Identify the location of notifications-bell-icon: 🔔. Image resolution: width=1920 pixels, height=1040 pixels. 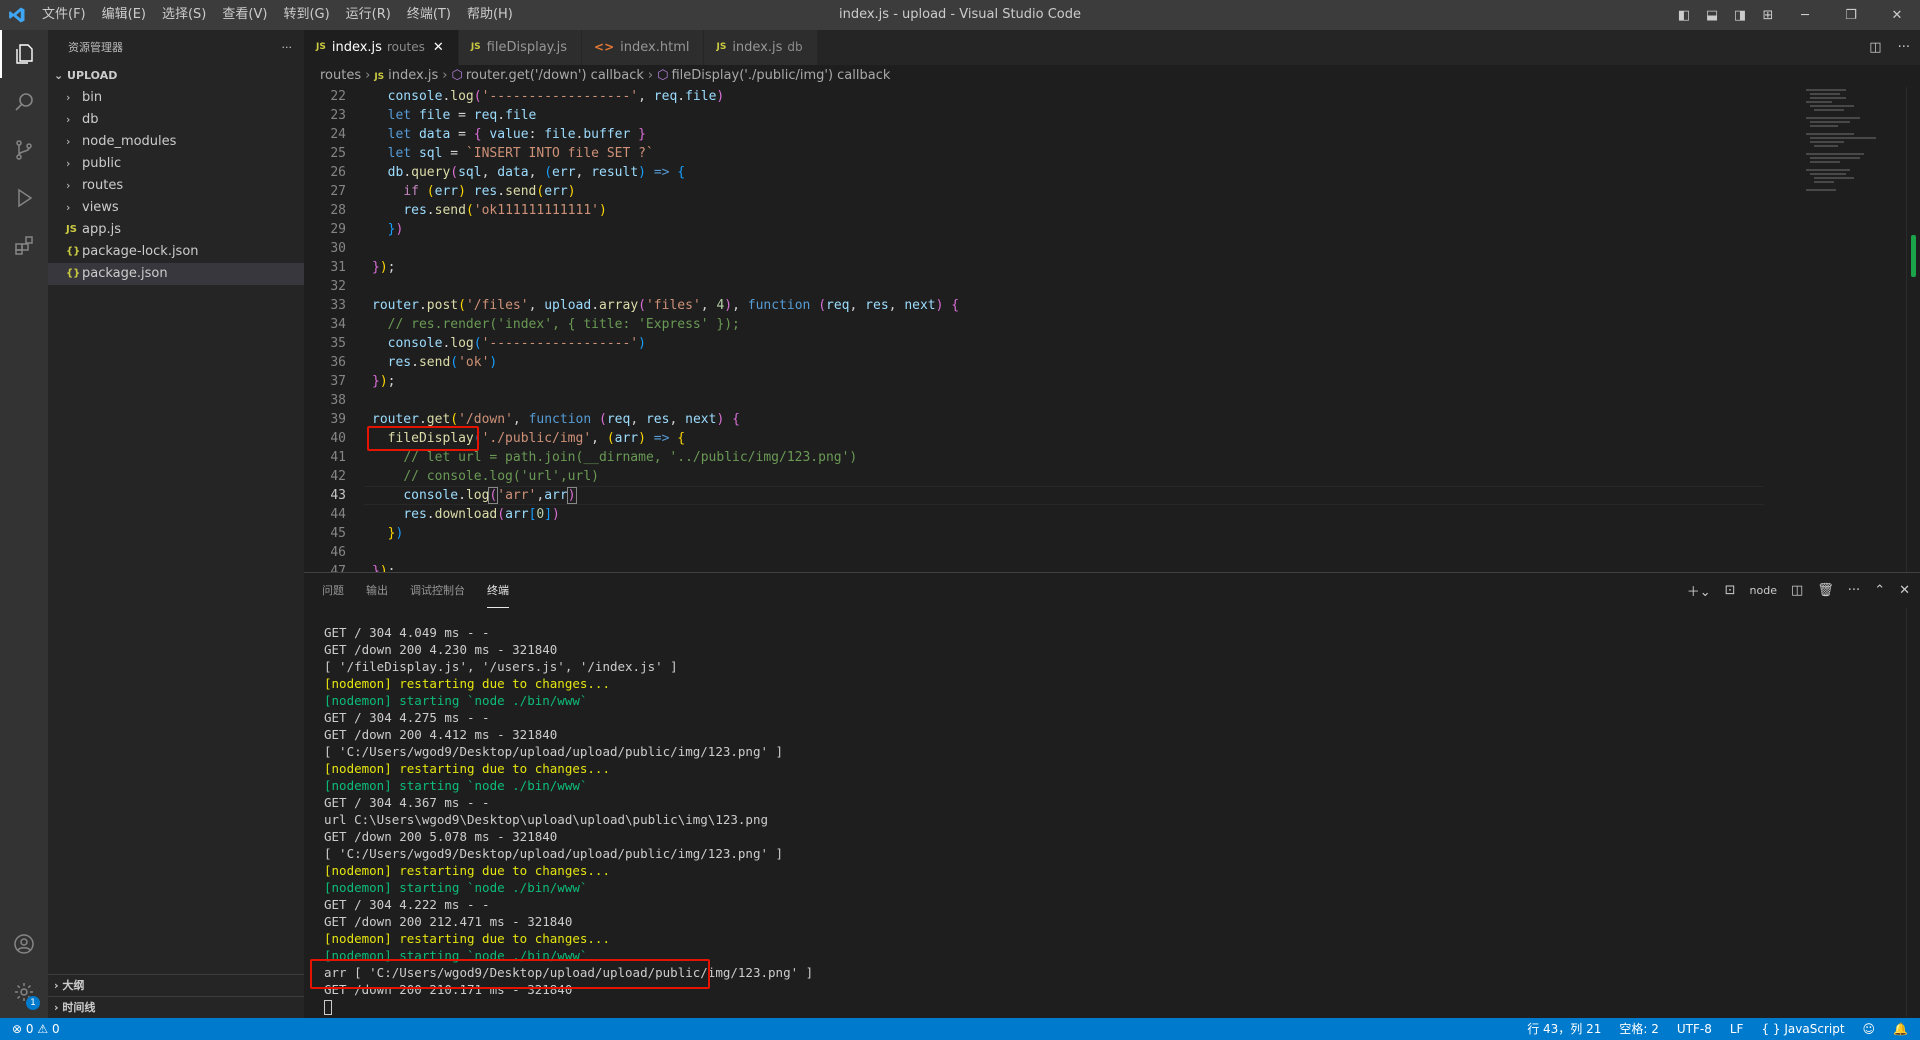
(1900, 1029).